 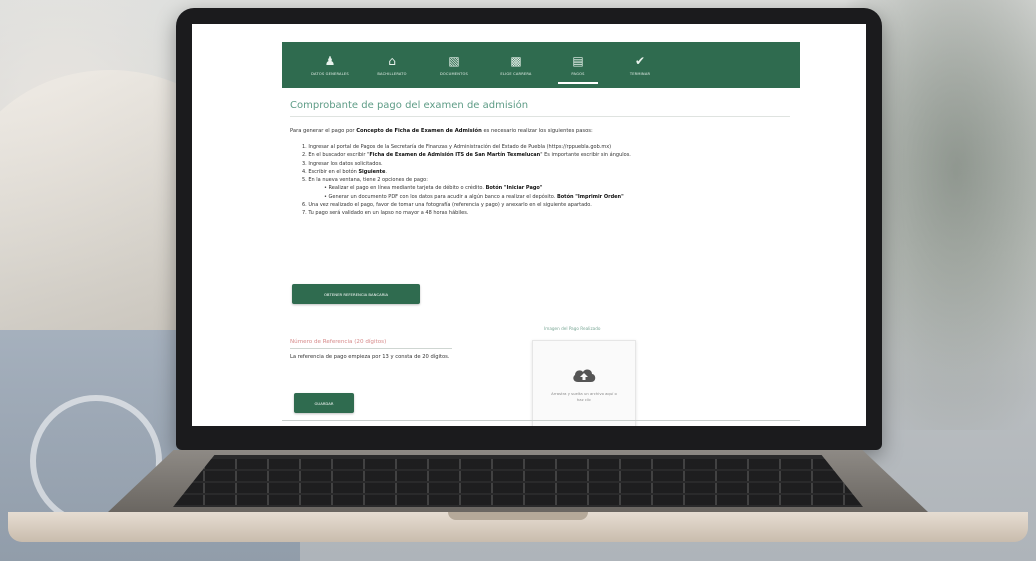 I want to click on intro-text-bold: Concepto de Ficha de Examen de Admisión, so click(x=419, y=131).